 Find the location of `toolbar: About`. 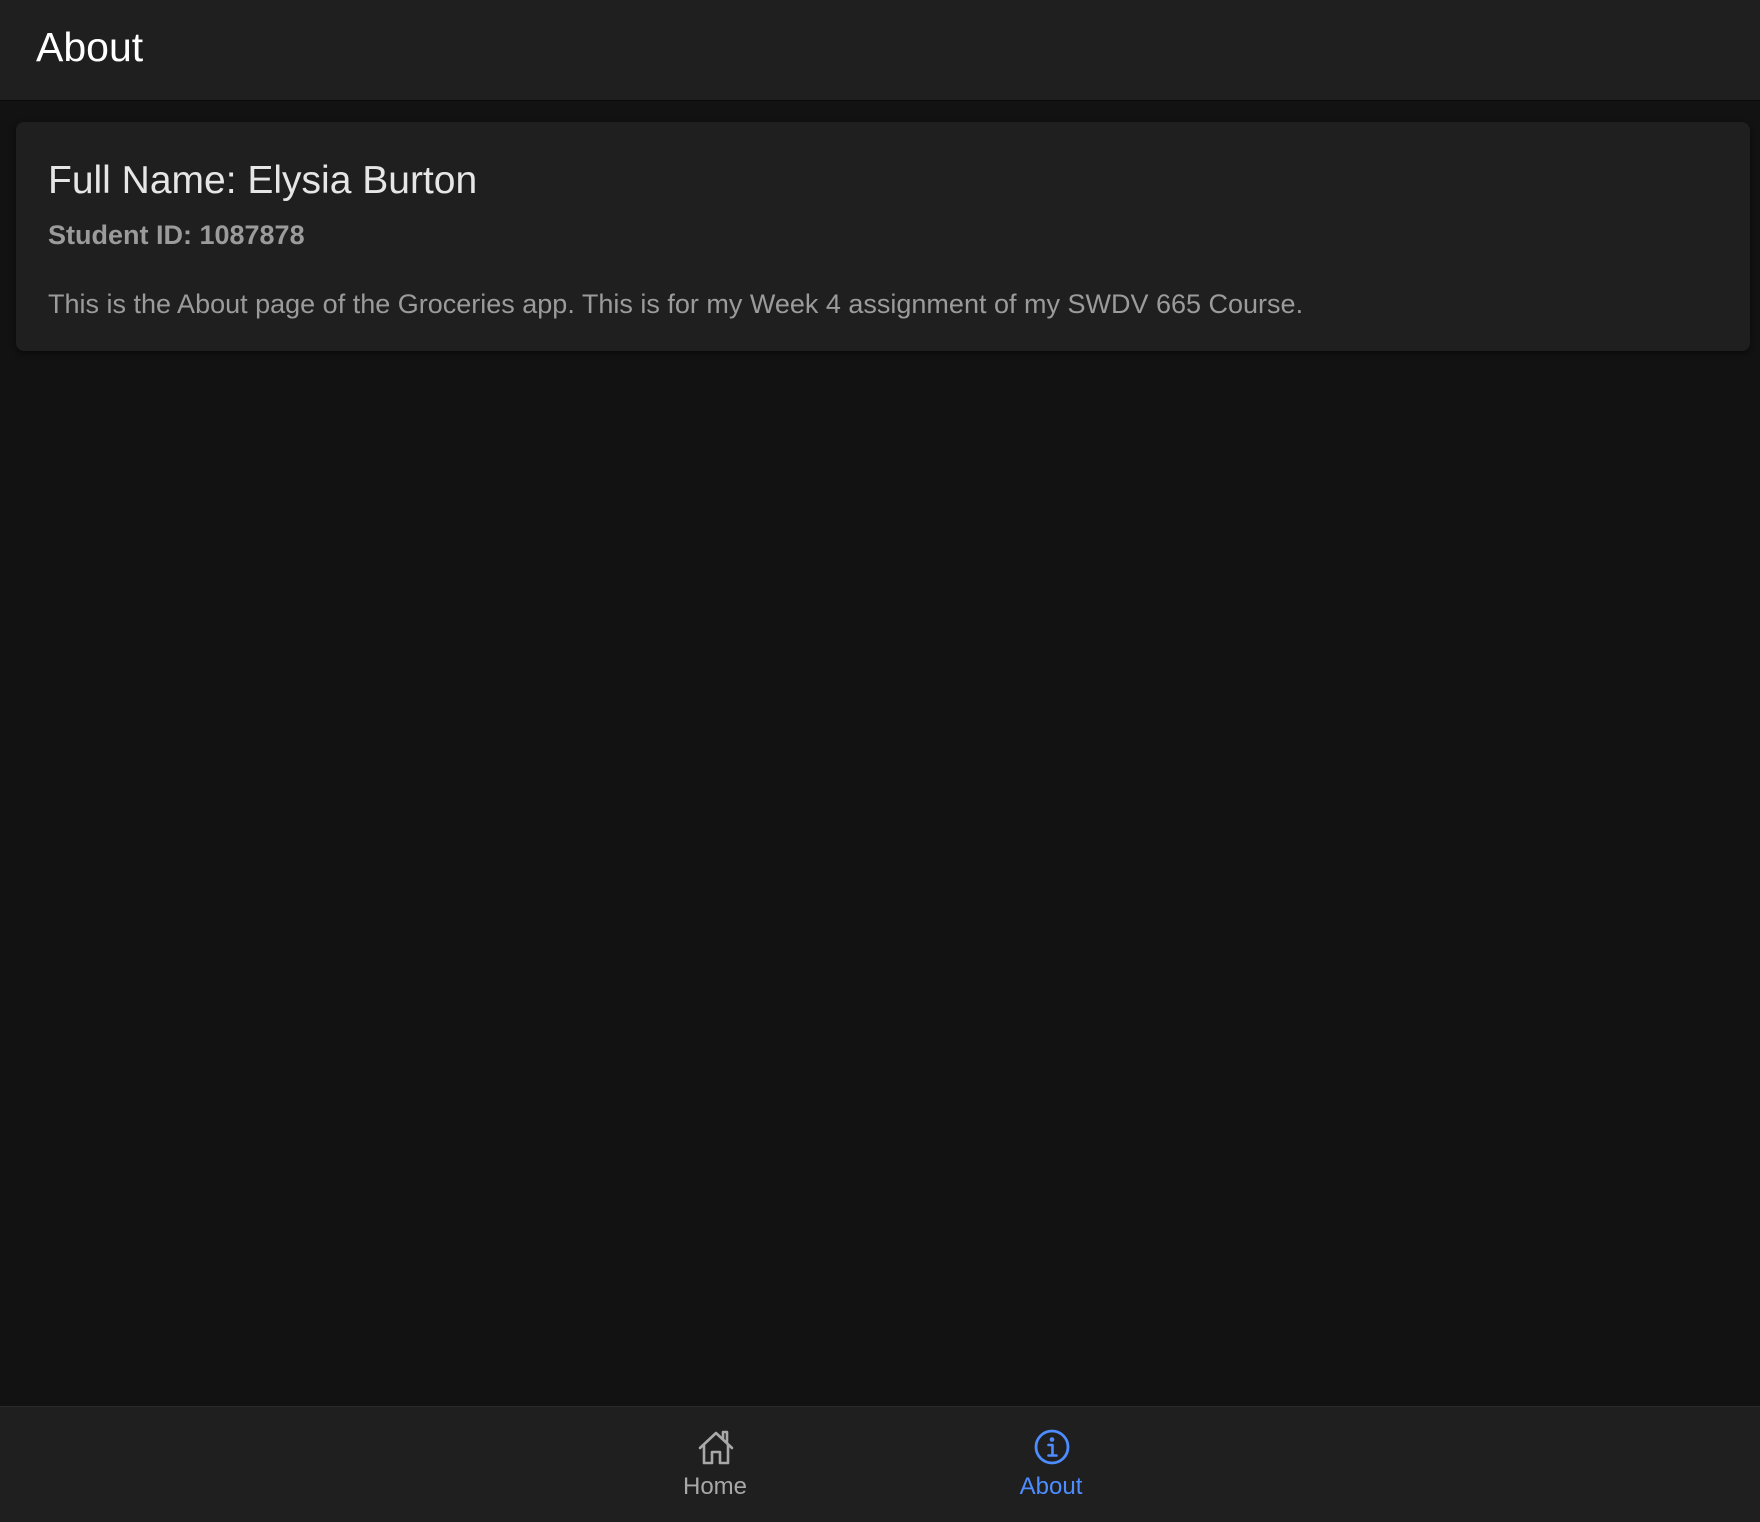

toolbar: About is located at coordinates (880, 50).